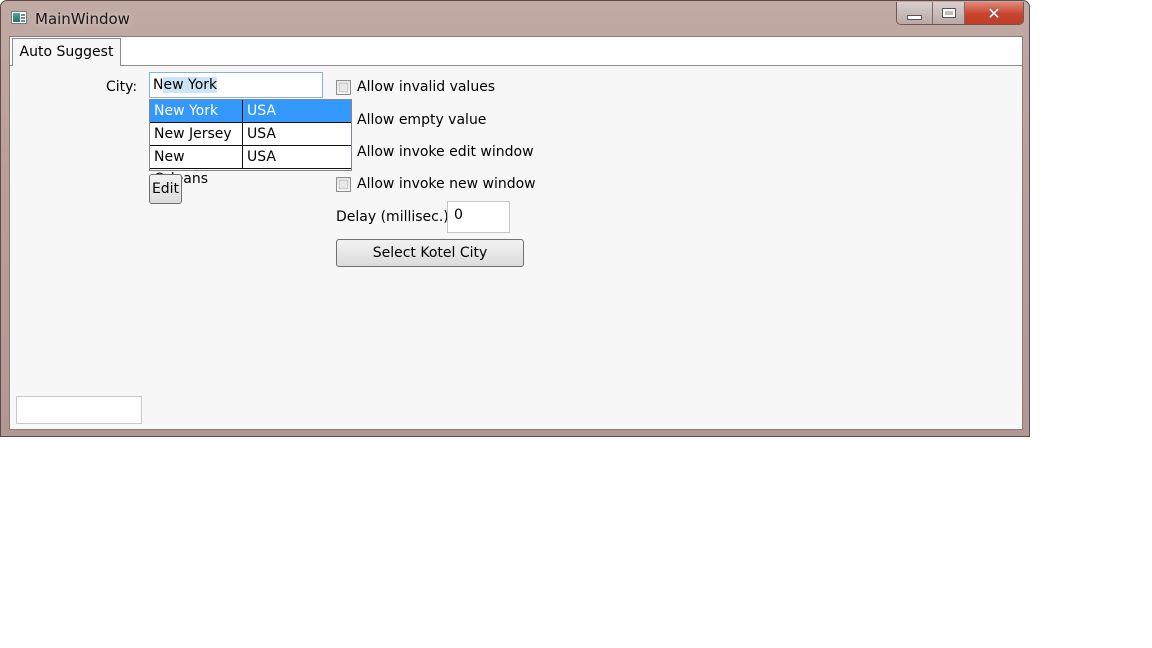 The height and width of the screenshot is (648, 1152). I want to click on close-icon: ✕, so click(994, 13).